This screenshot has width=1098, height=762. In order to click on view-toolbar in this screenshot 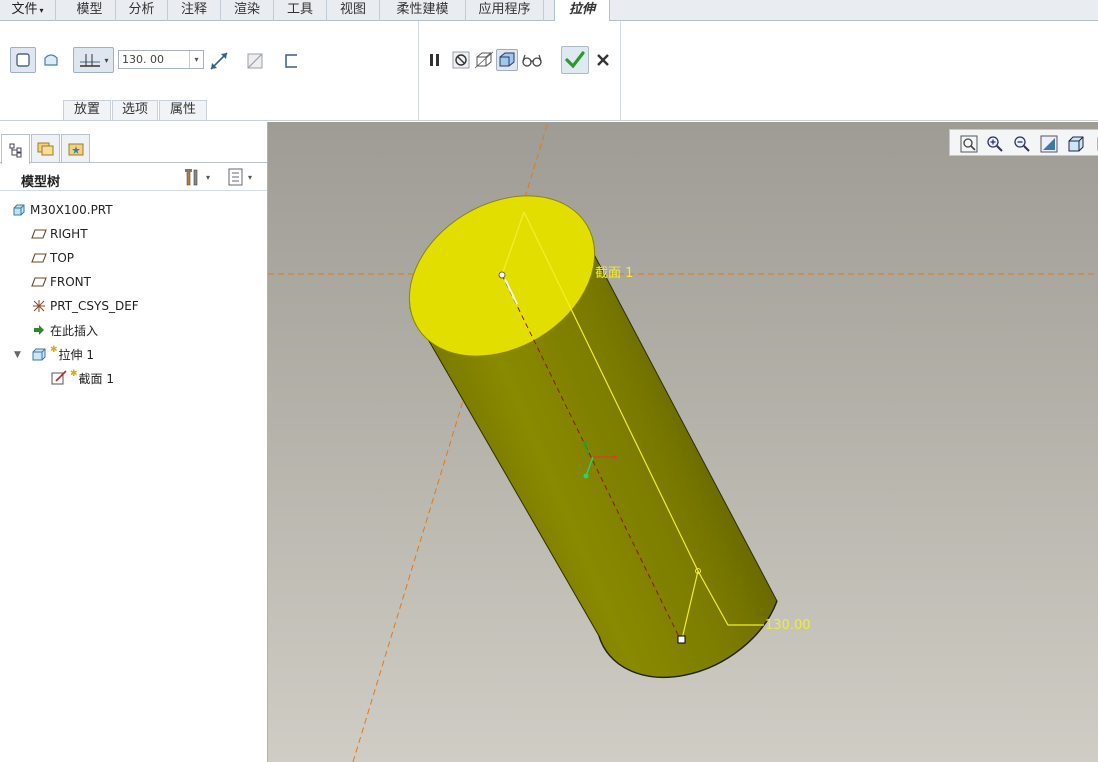, I will do `click(1023, 142)`.